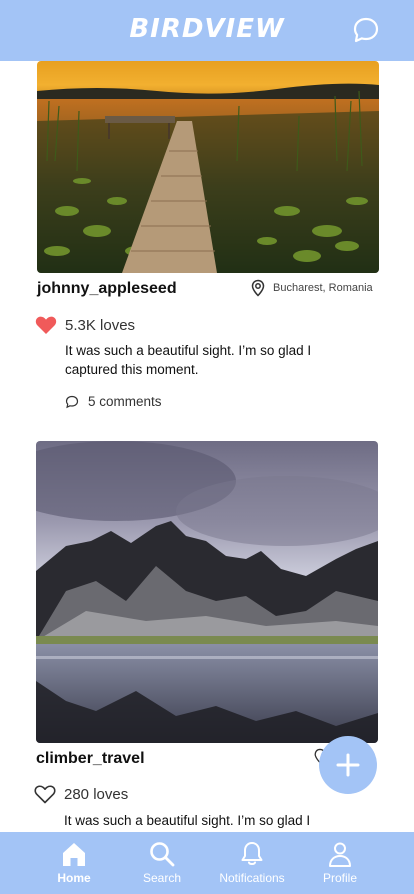  Describe the element at coordinates (100, 325) in the screenshot. I see `post-loves-count: 5.3K loves` at that location.